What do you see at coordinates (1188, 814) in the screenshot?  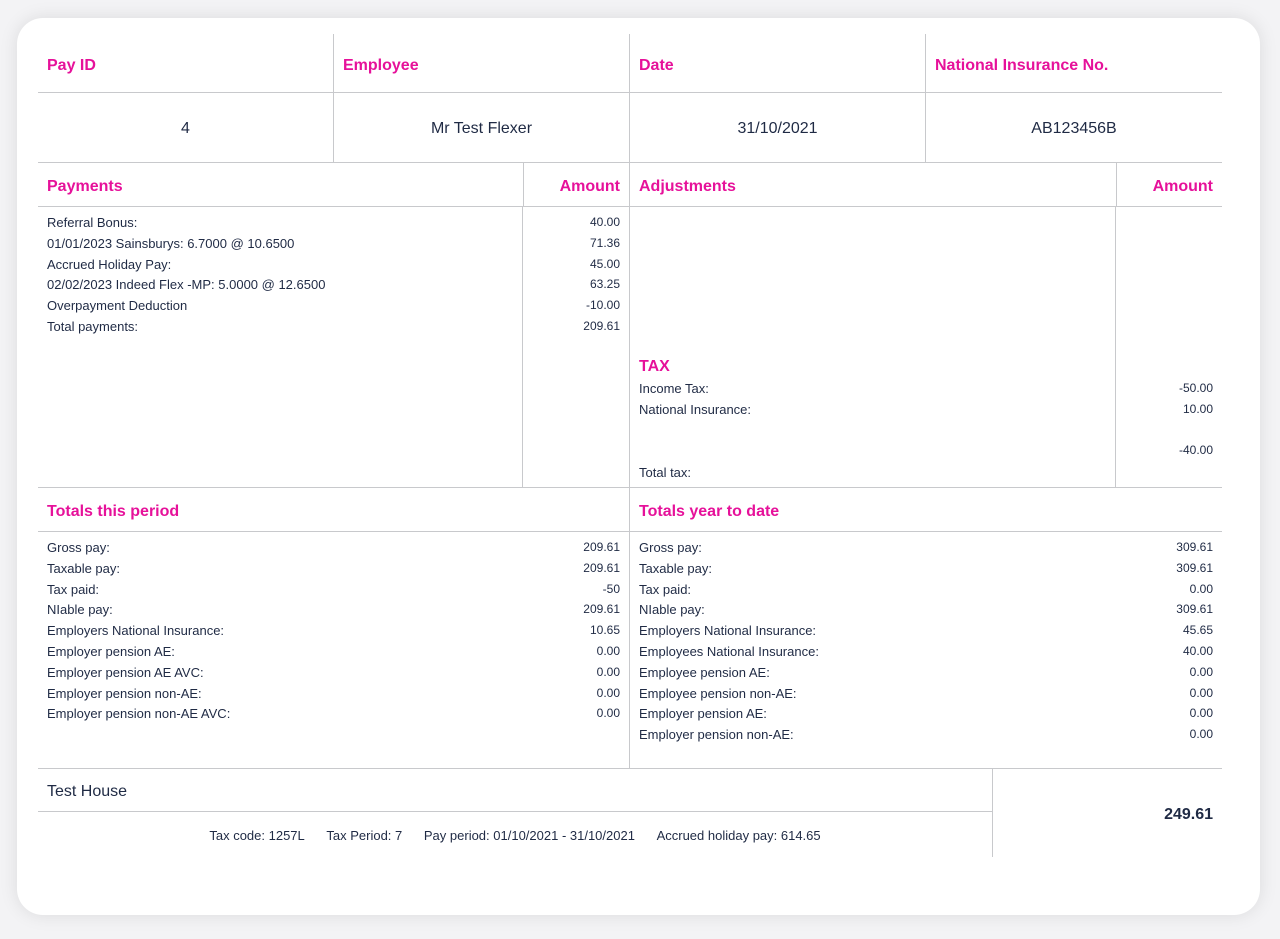 I see `net-pay: 249.61` at bounding box center [1188, 814].